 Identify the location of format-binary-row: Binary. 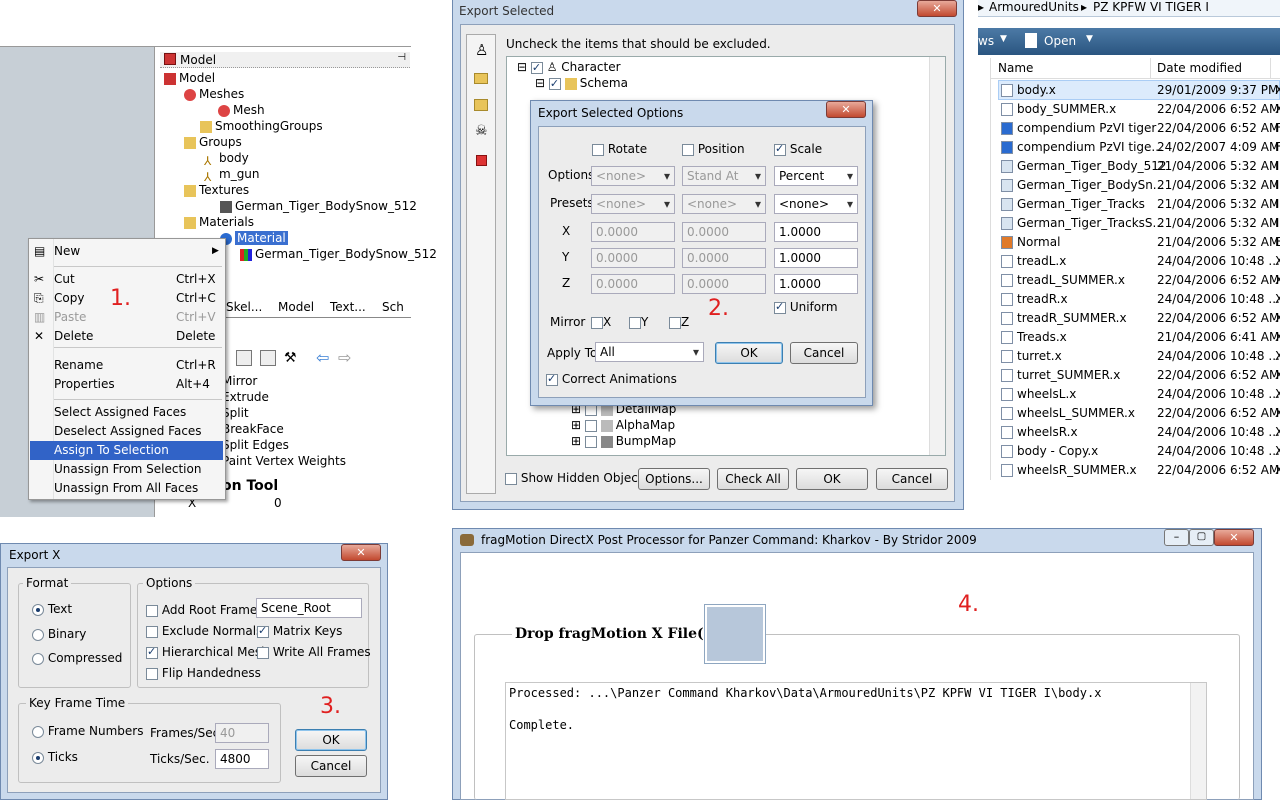
(59, 634).